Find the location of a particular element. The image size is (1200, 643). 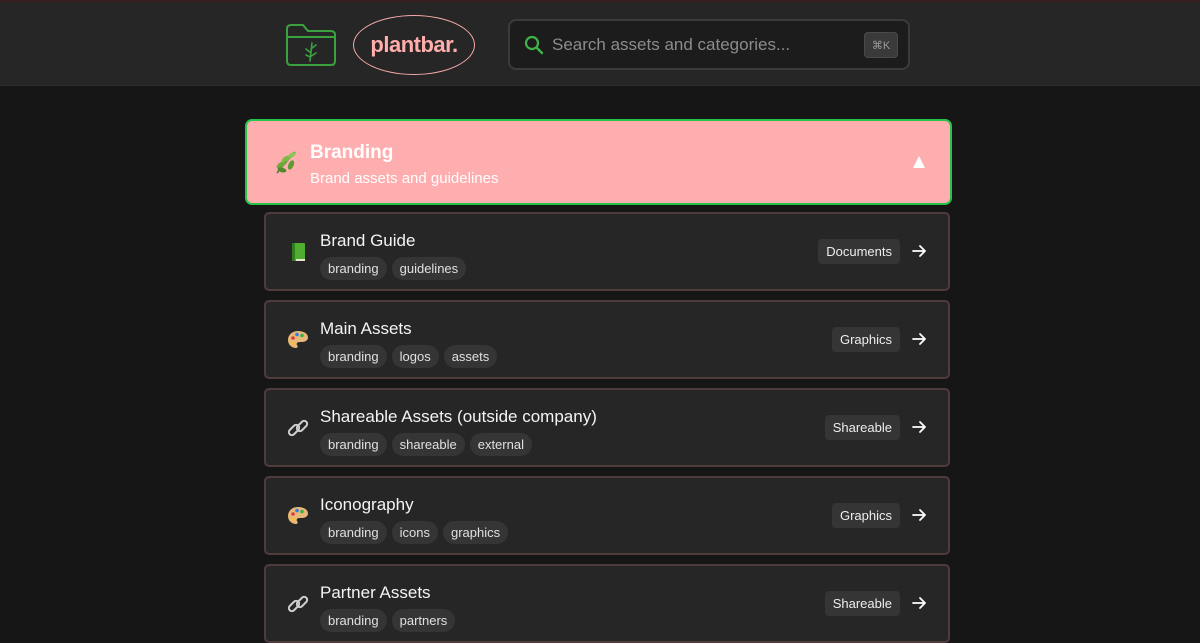

tag-list: branding partners is located at coordinates (388, 620).